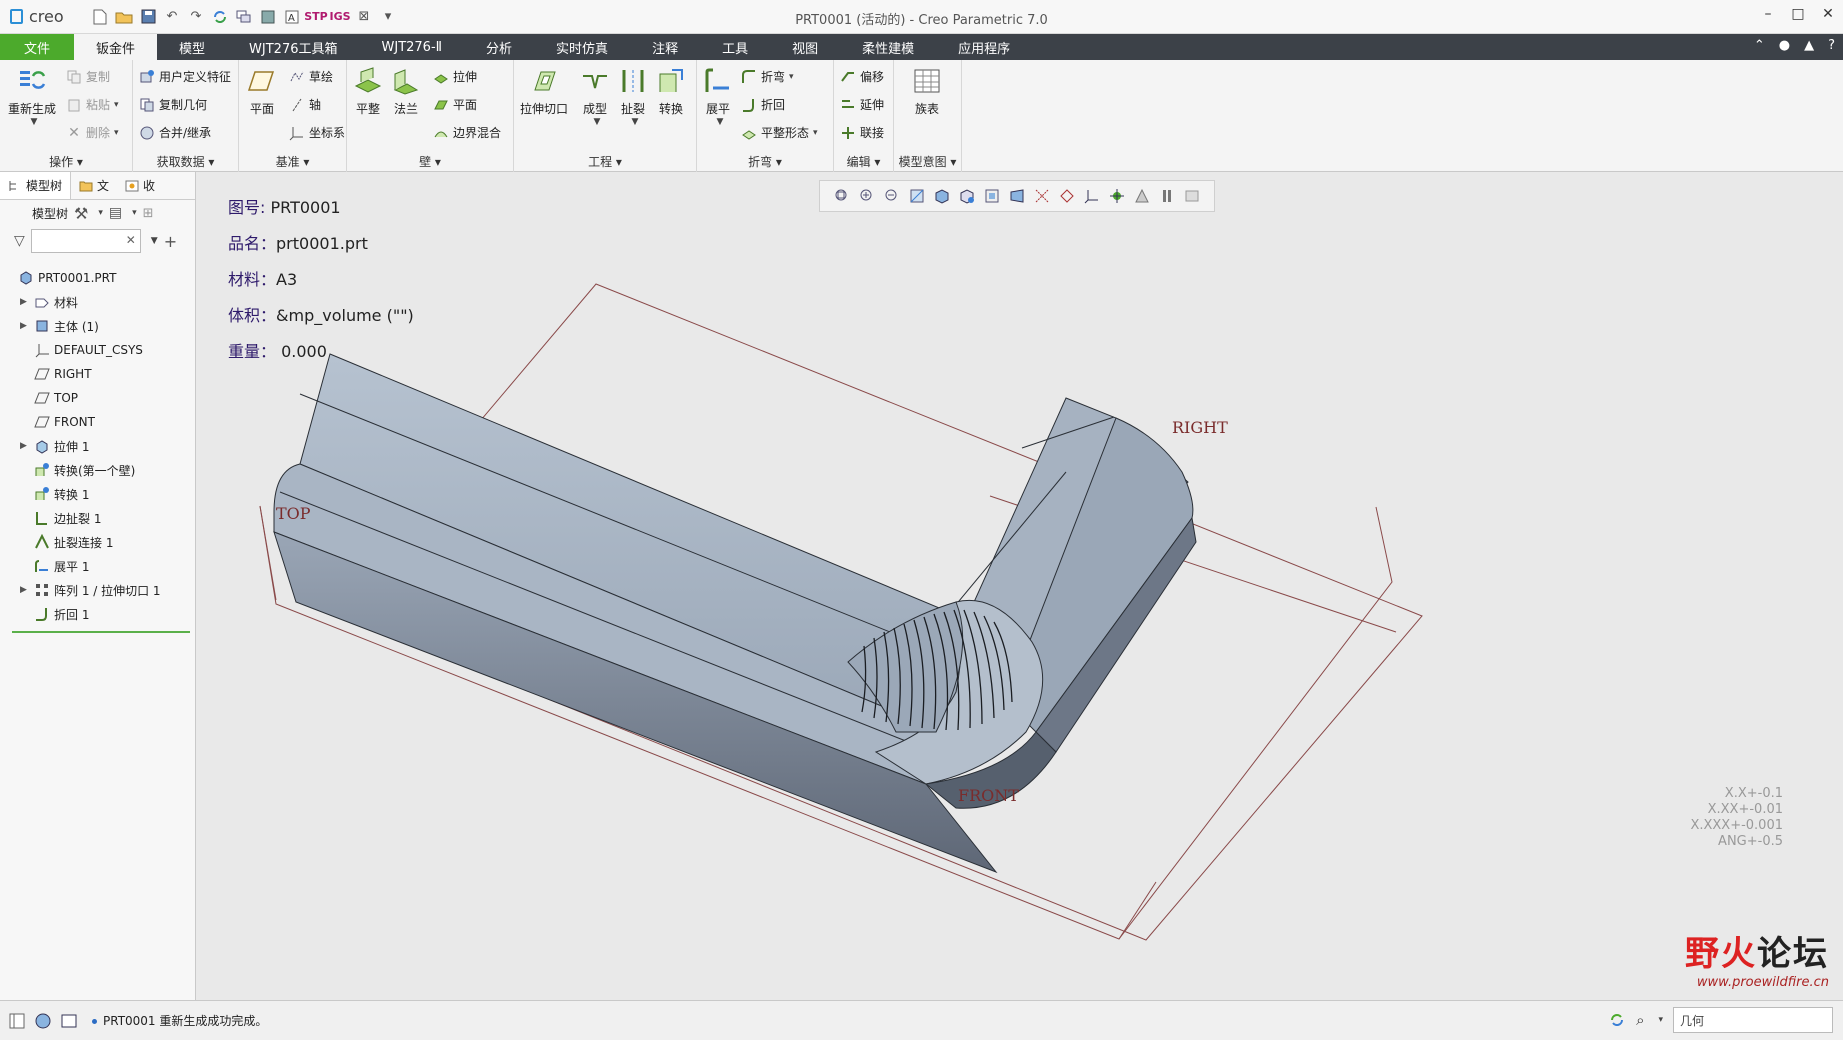 The image size is (1843, 1040). I want to click on community-icon: ●, so click(1784, 45).